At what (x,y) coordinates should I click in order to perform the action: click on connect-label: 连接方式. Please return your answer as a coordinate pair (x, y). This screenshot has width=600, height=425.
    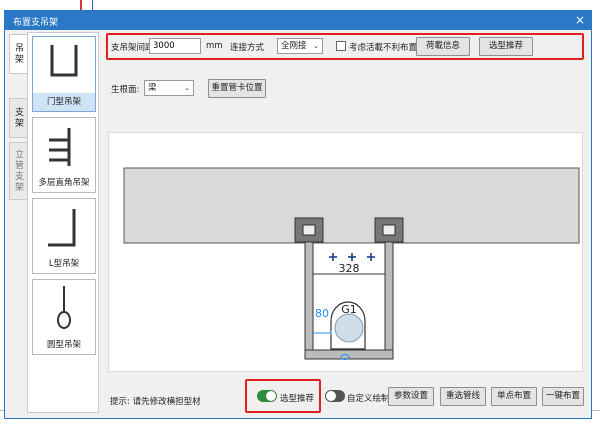
    Looking at the image, I should click on (247, 48).